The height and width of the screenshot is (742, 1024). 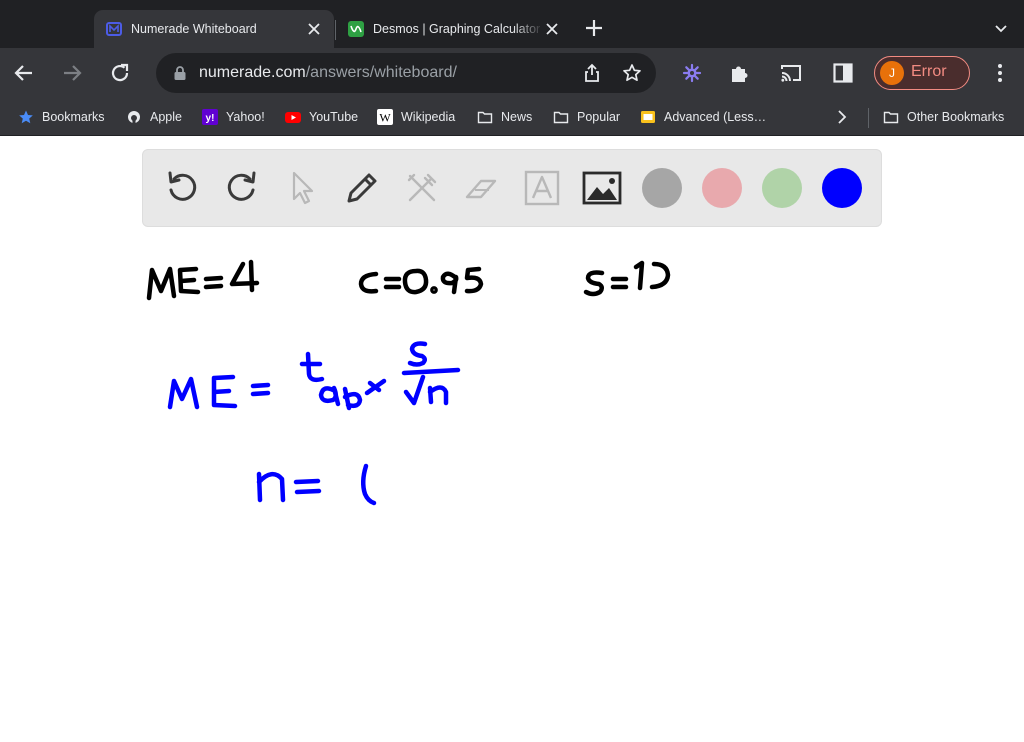 I want to click on menu-kebab-icon, so click(x=1000, y=73).